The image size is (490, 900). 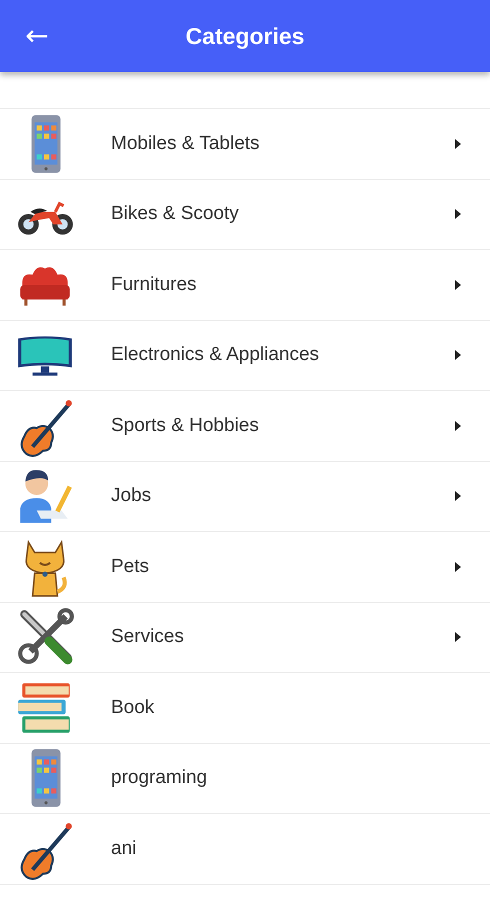 I want to click on category-row: Services, so click(x=245, y=637).